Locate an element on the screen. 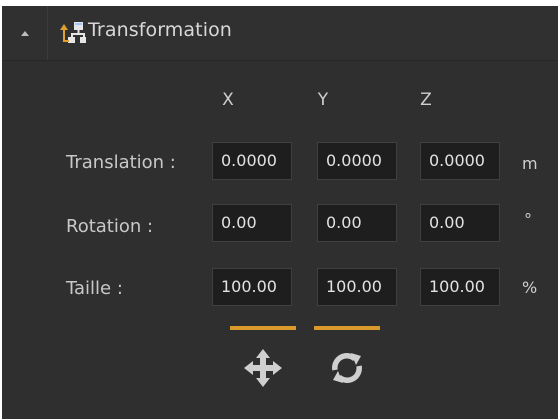 The image size is (558, 419). rotate-tool-button is located at coordinates (347, 360).